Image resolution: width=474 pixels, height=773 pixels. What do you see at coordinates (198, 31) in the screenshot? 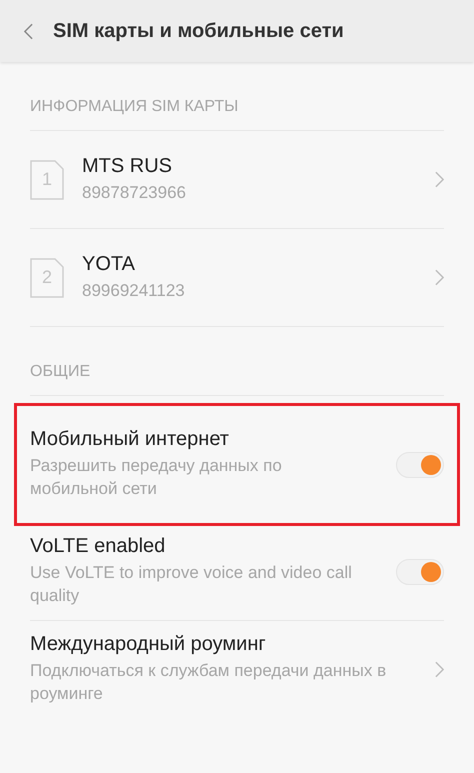
I see `screen-title: SIM карты и мобильные сети` at bounding box center [198, 31].